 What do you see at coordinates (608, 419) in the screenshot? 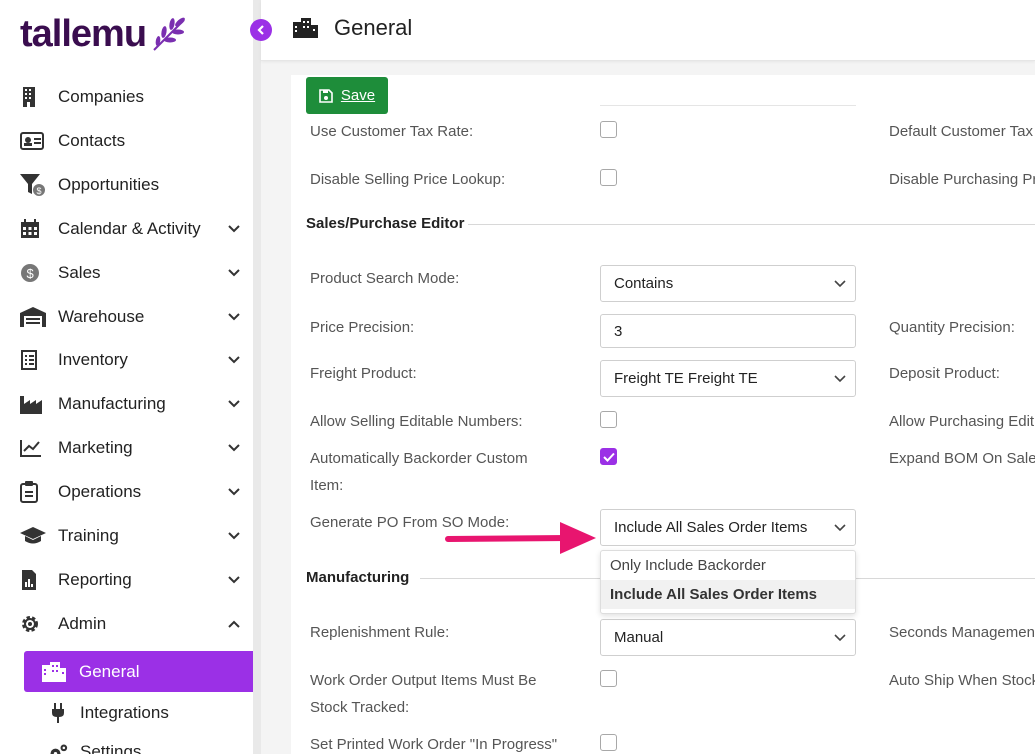
I see `allow-selling-editable-numbers-checkbox` at bounding box center [608, 419].